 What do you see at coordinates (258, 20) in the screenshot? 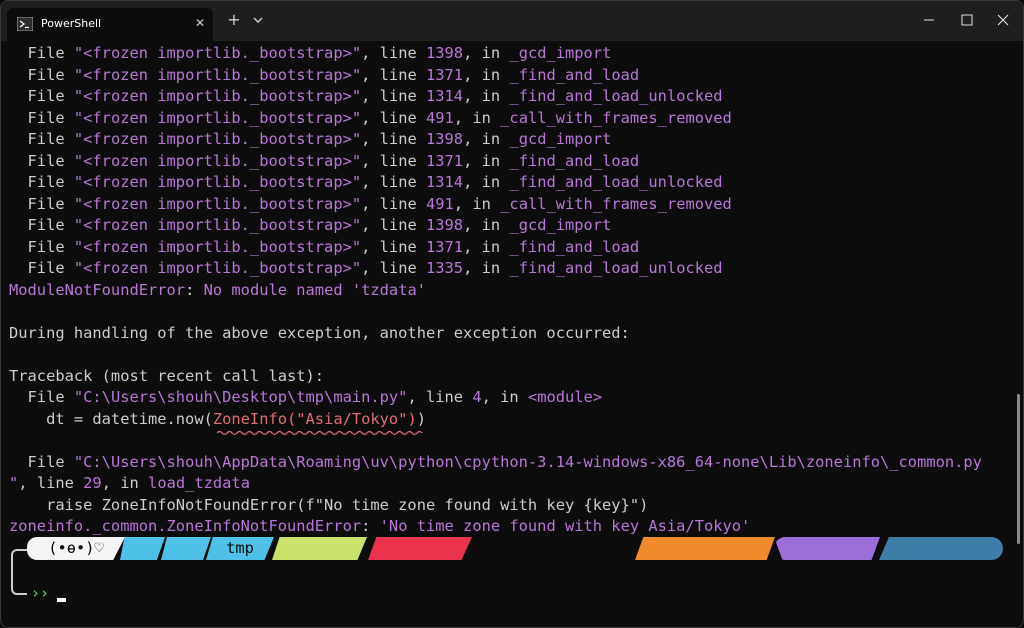
I see `chevron-down-icon` at bounding box center [258, 20].